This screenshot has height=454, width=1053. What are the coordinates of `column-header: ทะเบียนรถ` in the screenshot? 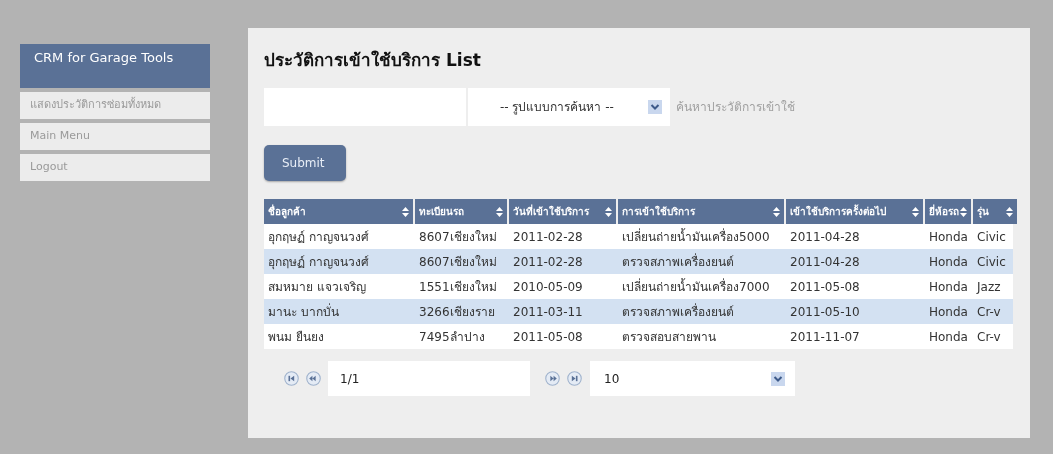 It's located at (461, 211).